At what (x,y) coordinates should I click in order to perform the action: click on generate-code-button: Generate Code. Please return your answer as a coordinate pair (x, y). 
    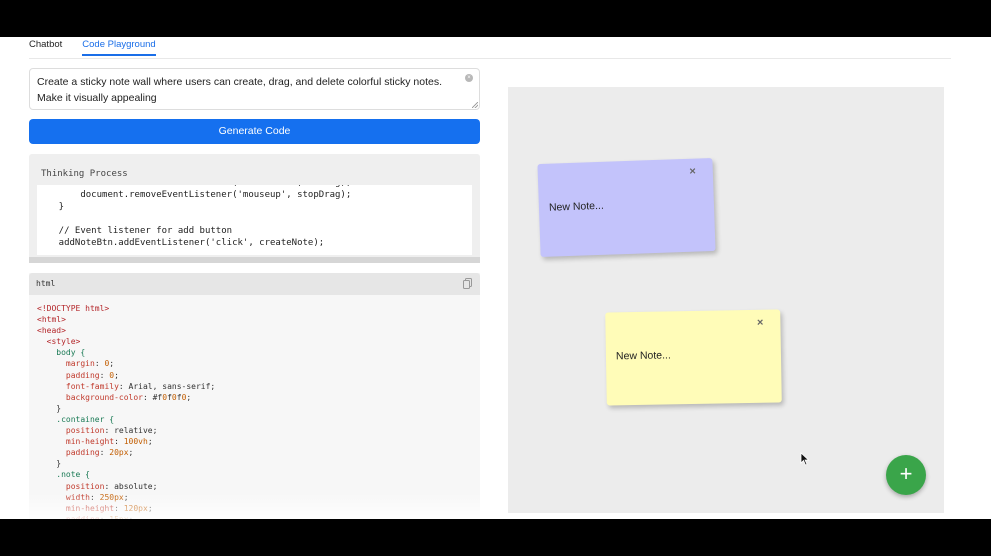
    Looking at the image, I should click on (254, 131).